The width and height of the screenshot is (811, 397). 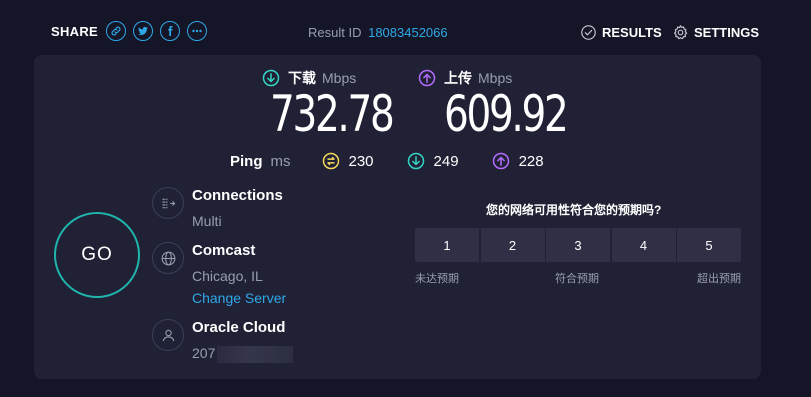 I want to click on ip-redaction, so click(x=255, y=354).